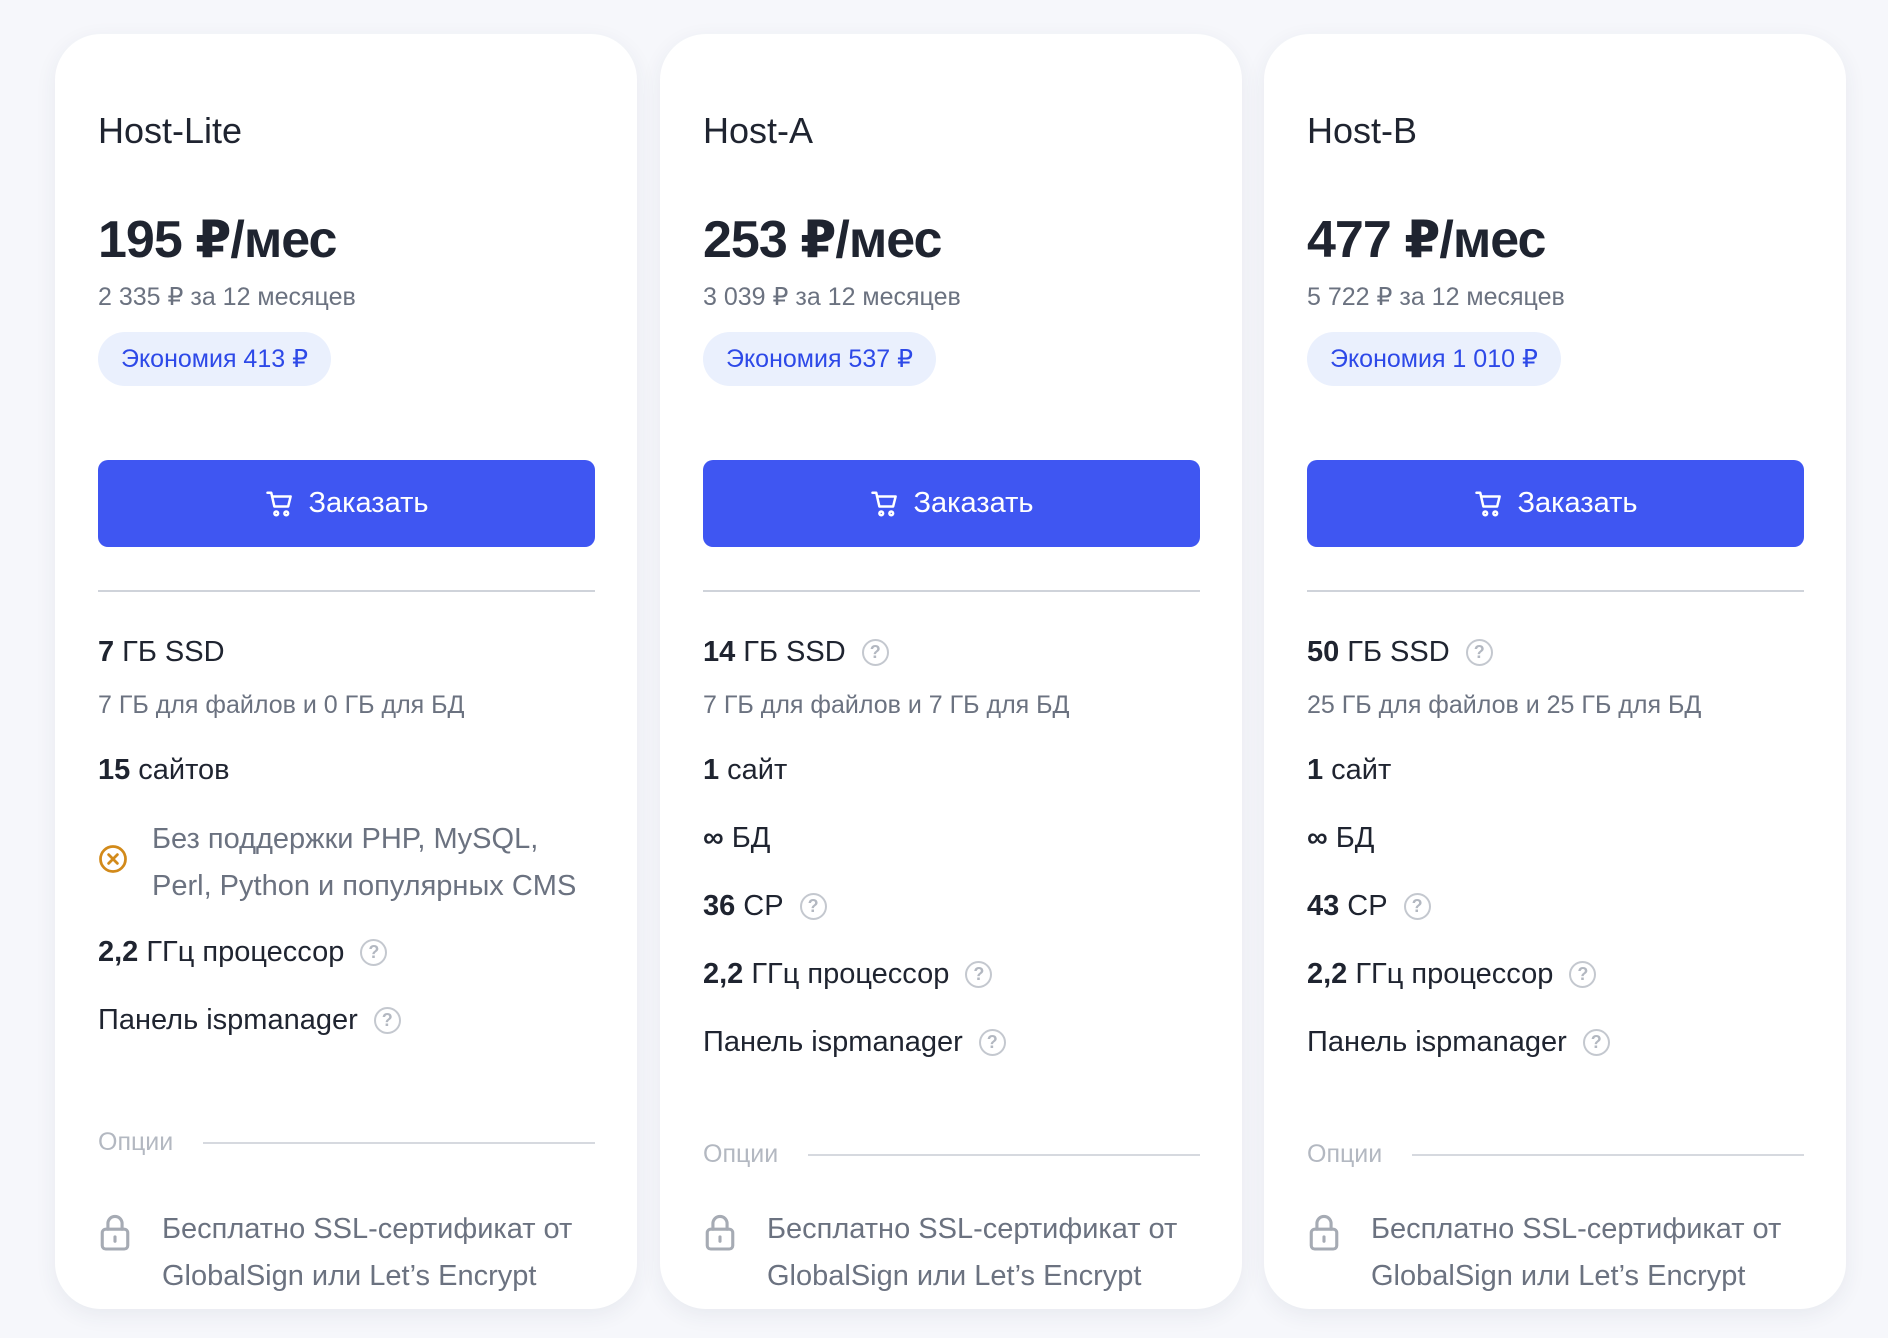  I want to click on plan-name: Host-Lite, so click(170, 130).